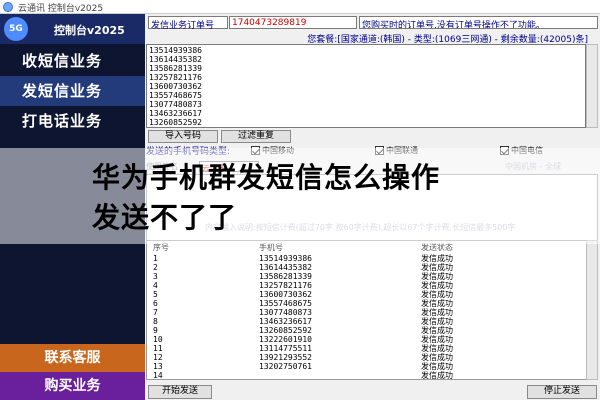  Describe the element at coordinates (285, 357) in the screenshot. I see `row-phone: 13921293552` at that location.